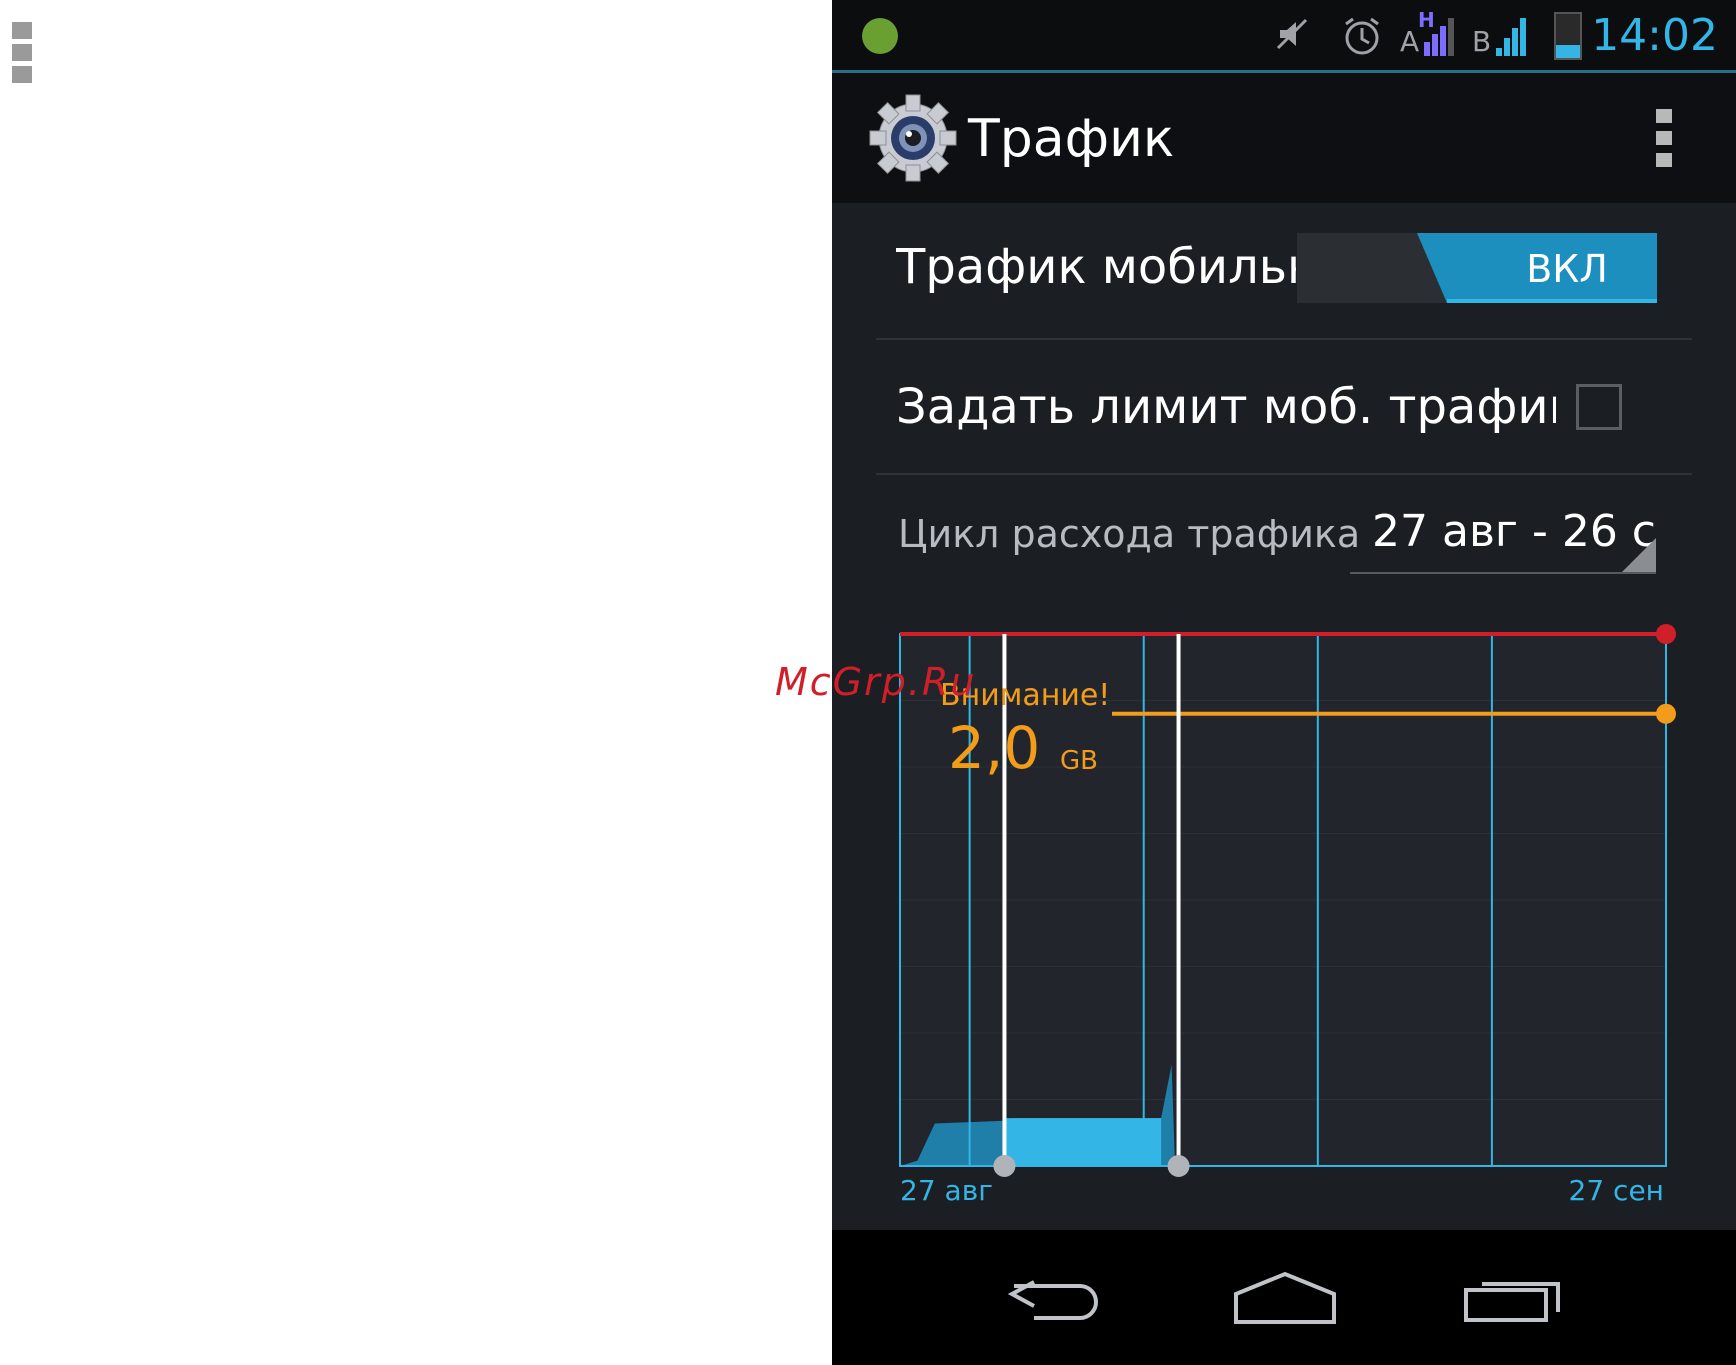 The width and height of the screenshot is (1736, 1365). Describe the element at coordinates (1514, 531) in the screenshot. I see `cycle-value: 27 авг - 26 сен` at that location.